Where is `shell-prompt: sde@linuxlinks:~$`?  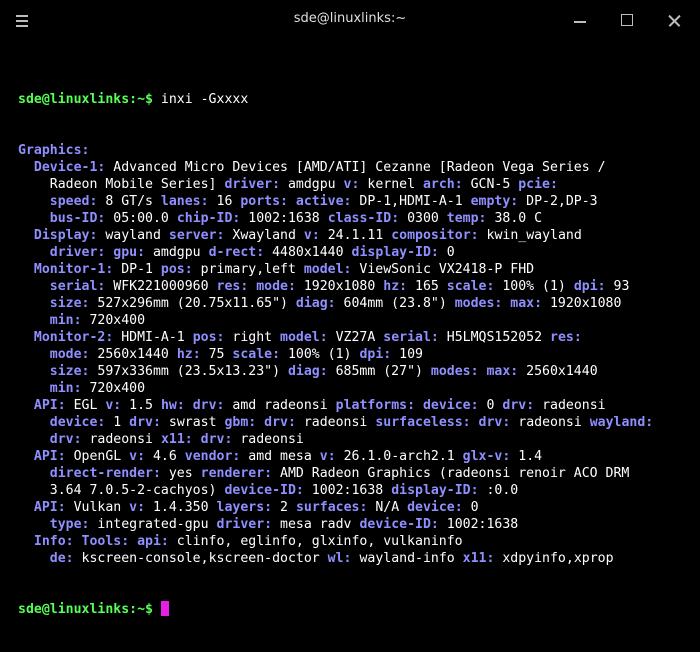 shell-prompt: sde@linuxlinks:~$ is located at coordinates (85, 99).